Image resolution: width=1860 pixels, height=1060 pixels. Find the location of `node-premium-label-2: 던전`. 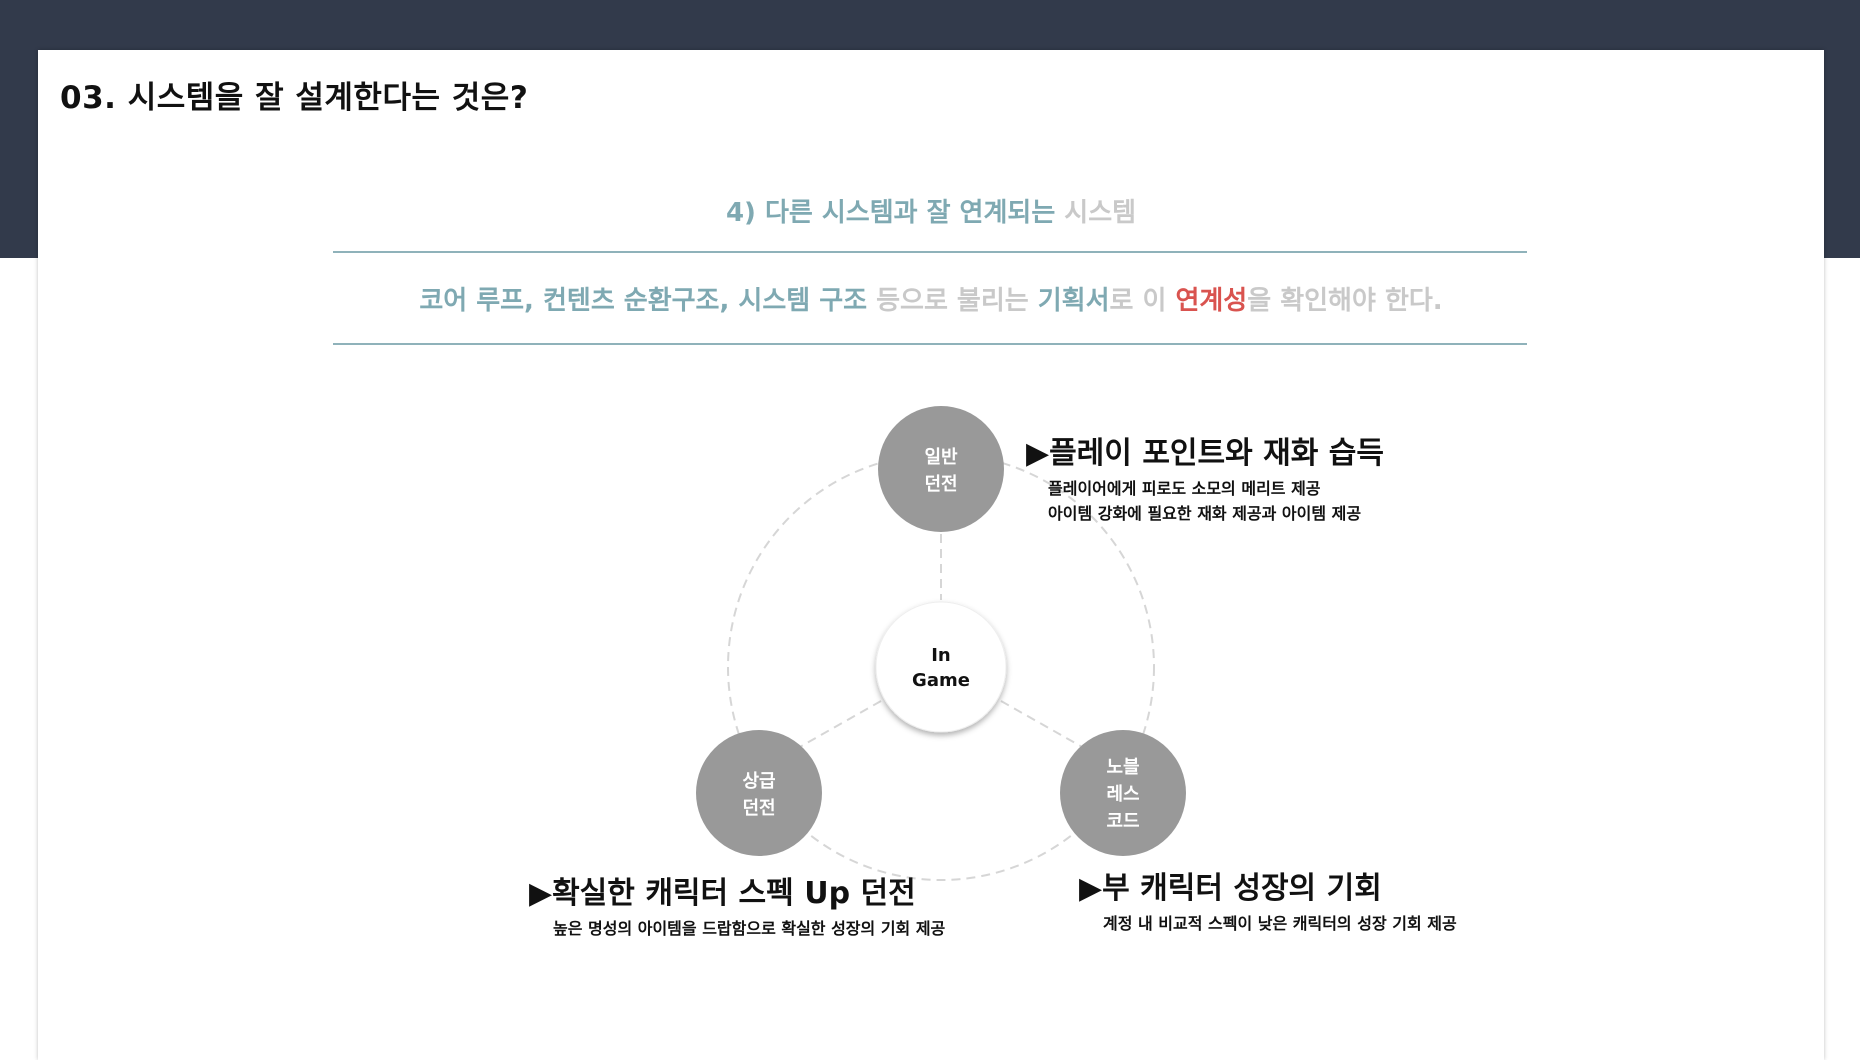

node-premium-label-2: 던전 is located at coordinates (758, 808).